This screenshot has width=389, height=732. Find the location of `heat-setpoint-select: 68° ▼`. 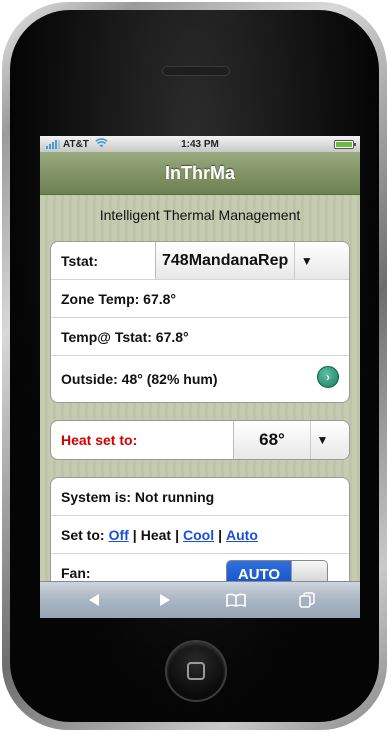

heat-setpoint-select: 68° ▼ is located at coordinates (291, 440).